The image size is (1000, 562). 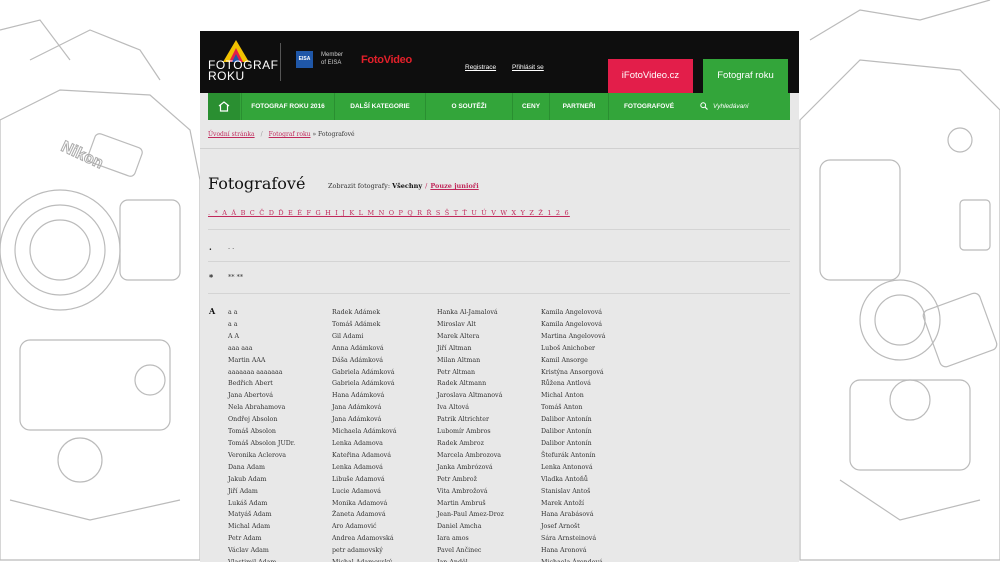 I want to click on photographer-name: Matyáš Adam, so click(x=261, y=515).